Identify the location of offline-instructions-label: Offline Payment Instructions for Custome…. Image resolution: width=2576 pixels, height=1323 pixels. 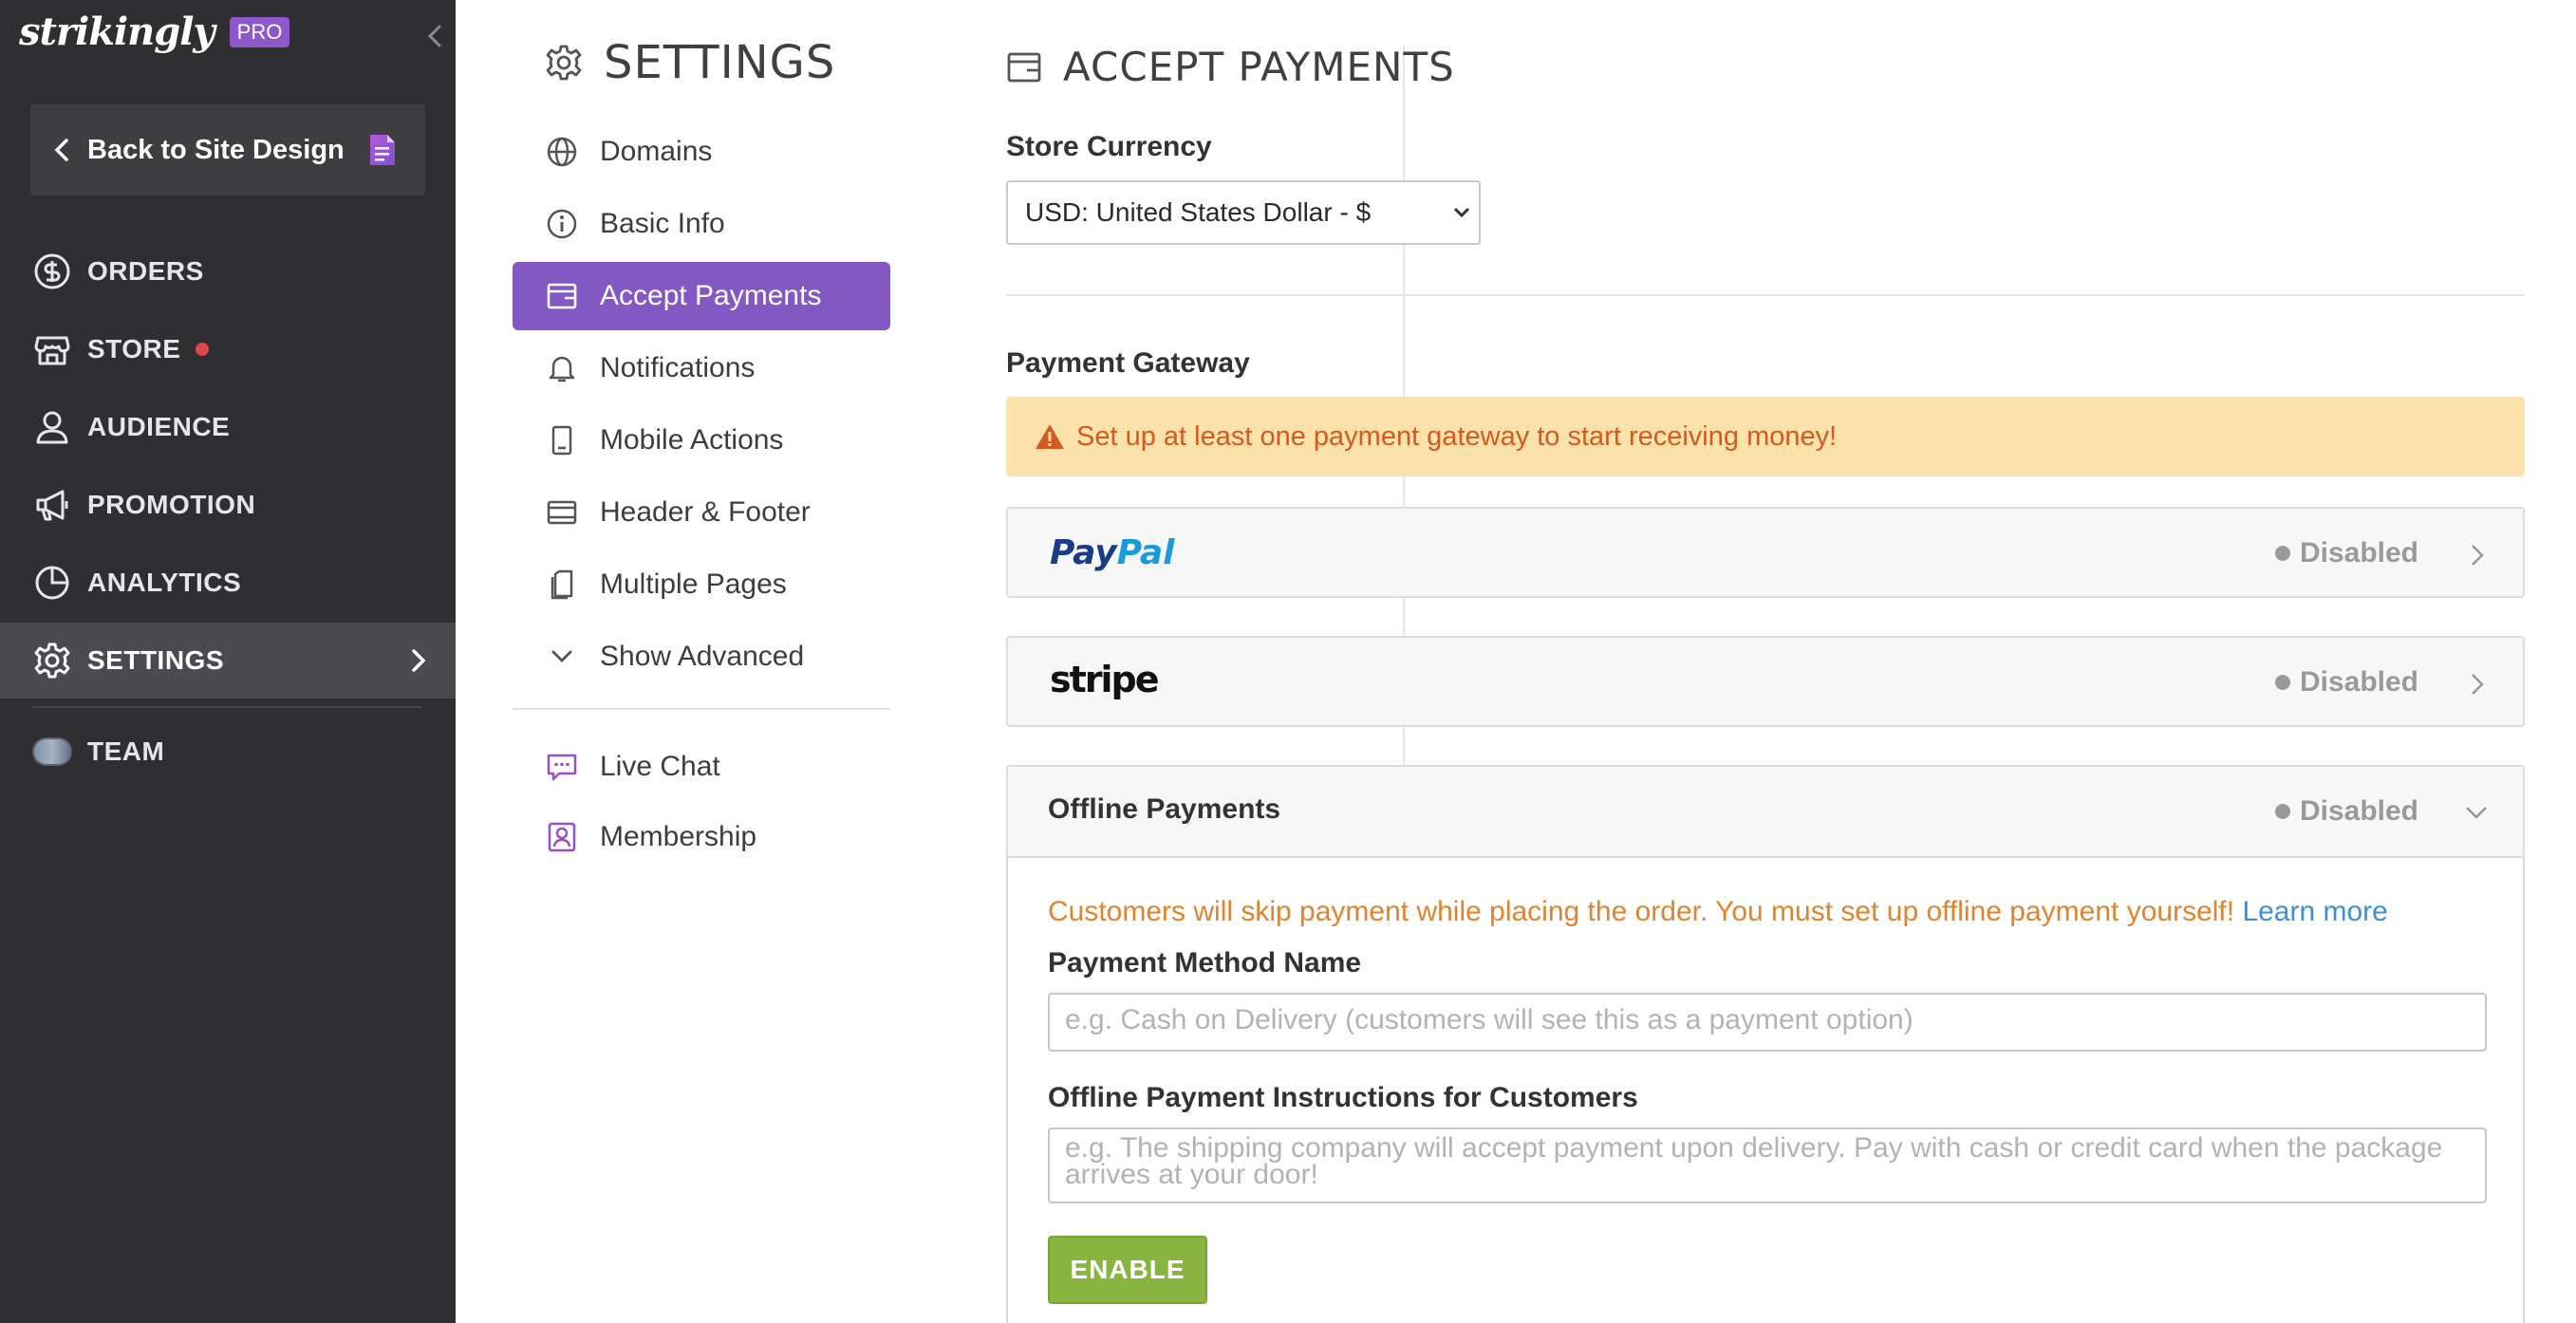
(1343, 1097).